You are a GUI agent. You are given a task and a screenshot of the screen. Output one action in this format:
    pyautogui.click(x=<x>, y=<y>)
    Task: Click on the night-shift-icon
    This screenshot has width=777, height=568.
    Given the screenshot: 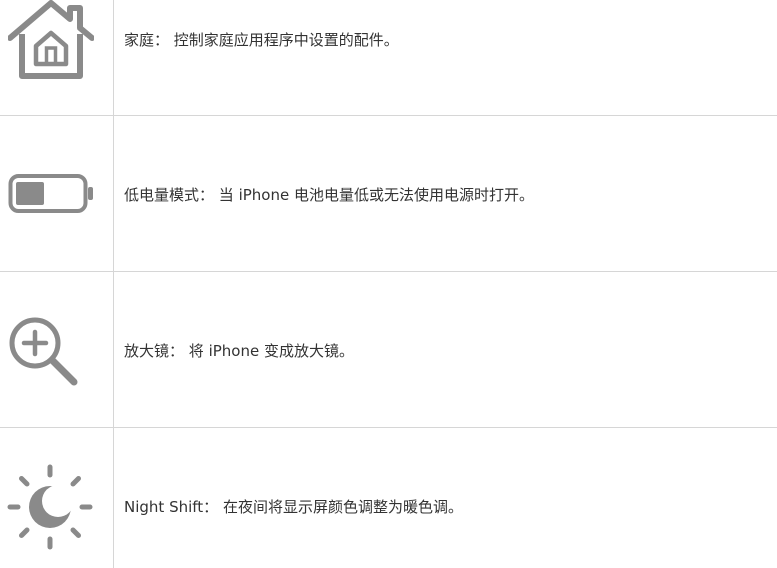 What is the action you would take?
    pyautogui.click(x=50, y=507)
    